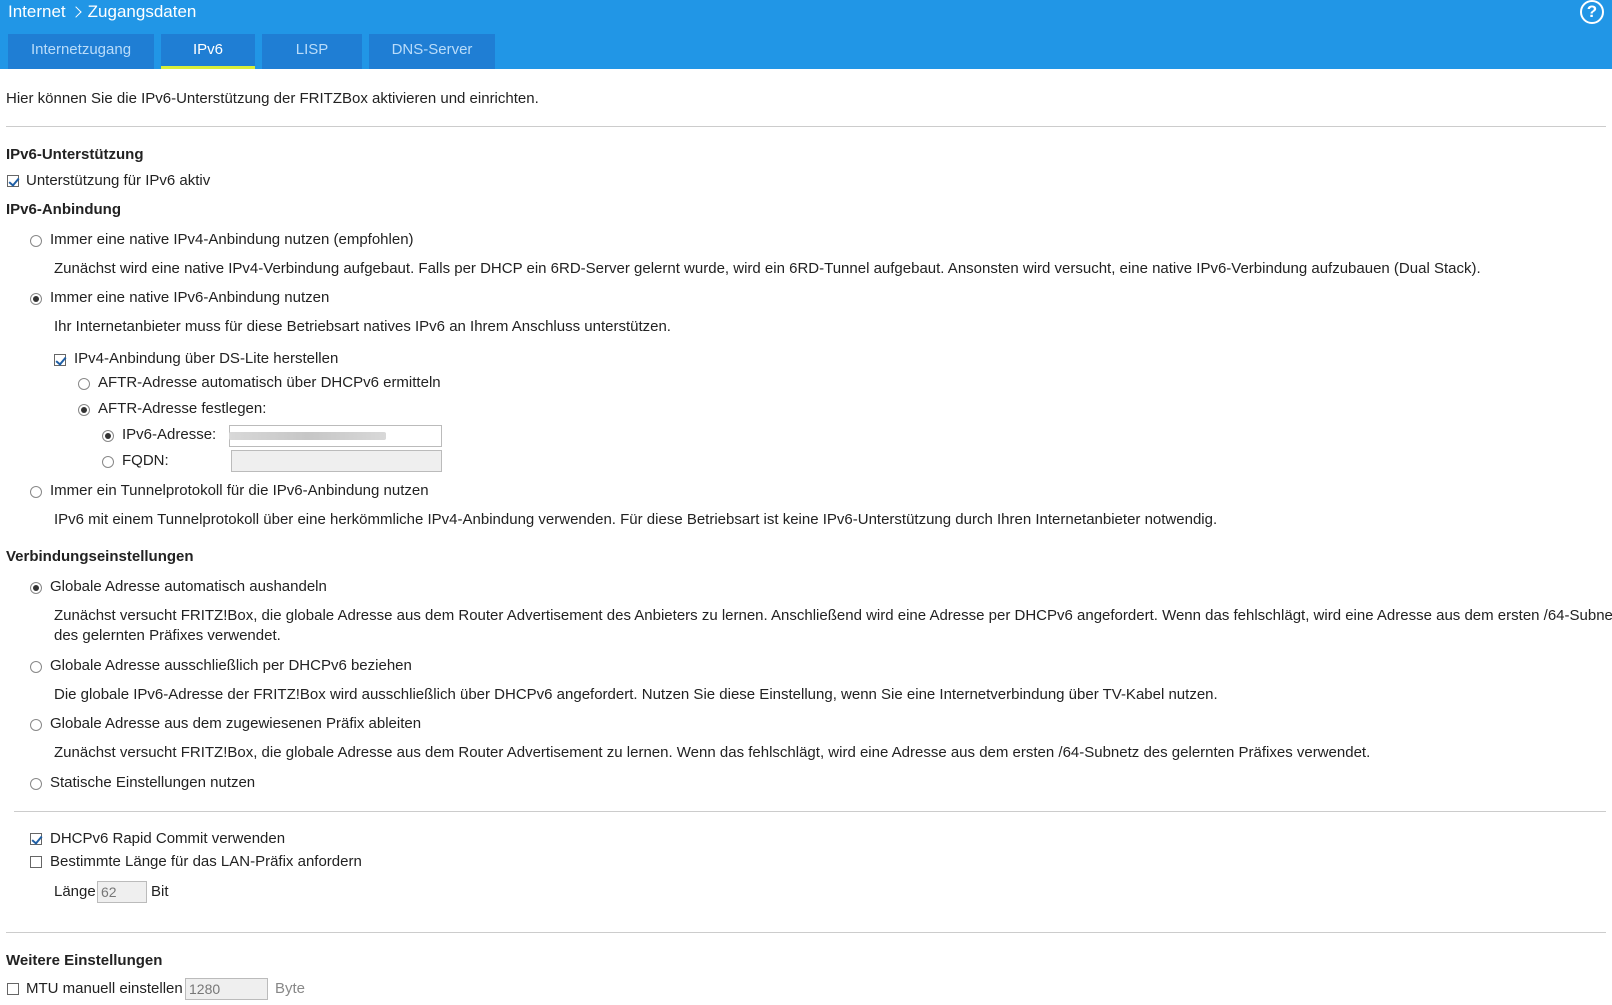 The width and height of the screenshot is (1612, 1005). Describe the element at coordinates (36, 725) in the screenshot. I see `conn-prefix-radio` at that location.